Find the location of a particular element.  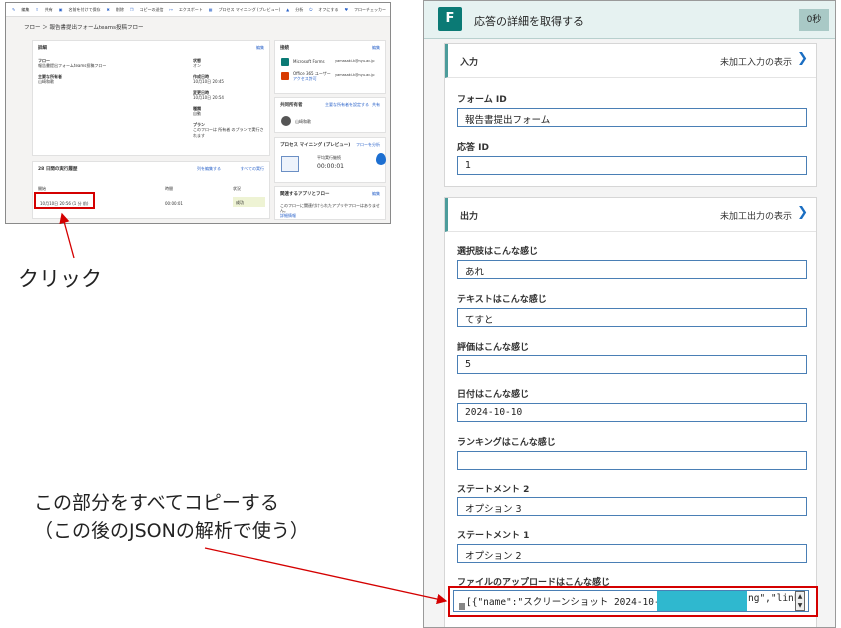

choice-label: 選択肢はこんな感じ is located at coordinates (498, 252).